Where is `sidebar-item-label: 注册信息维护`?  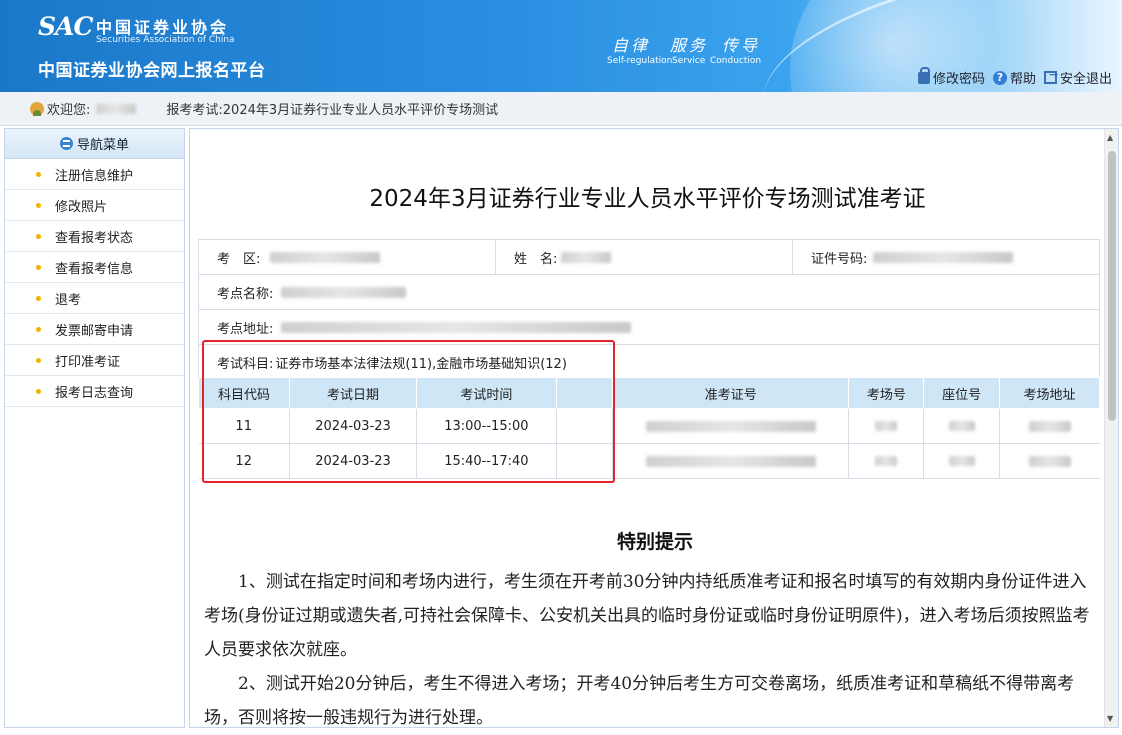
sidebar-item-label: 注册信息维护 is located at coordinates (94, 176).